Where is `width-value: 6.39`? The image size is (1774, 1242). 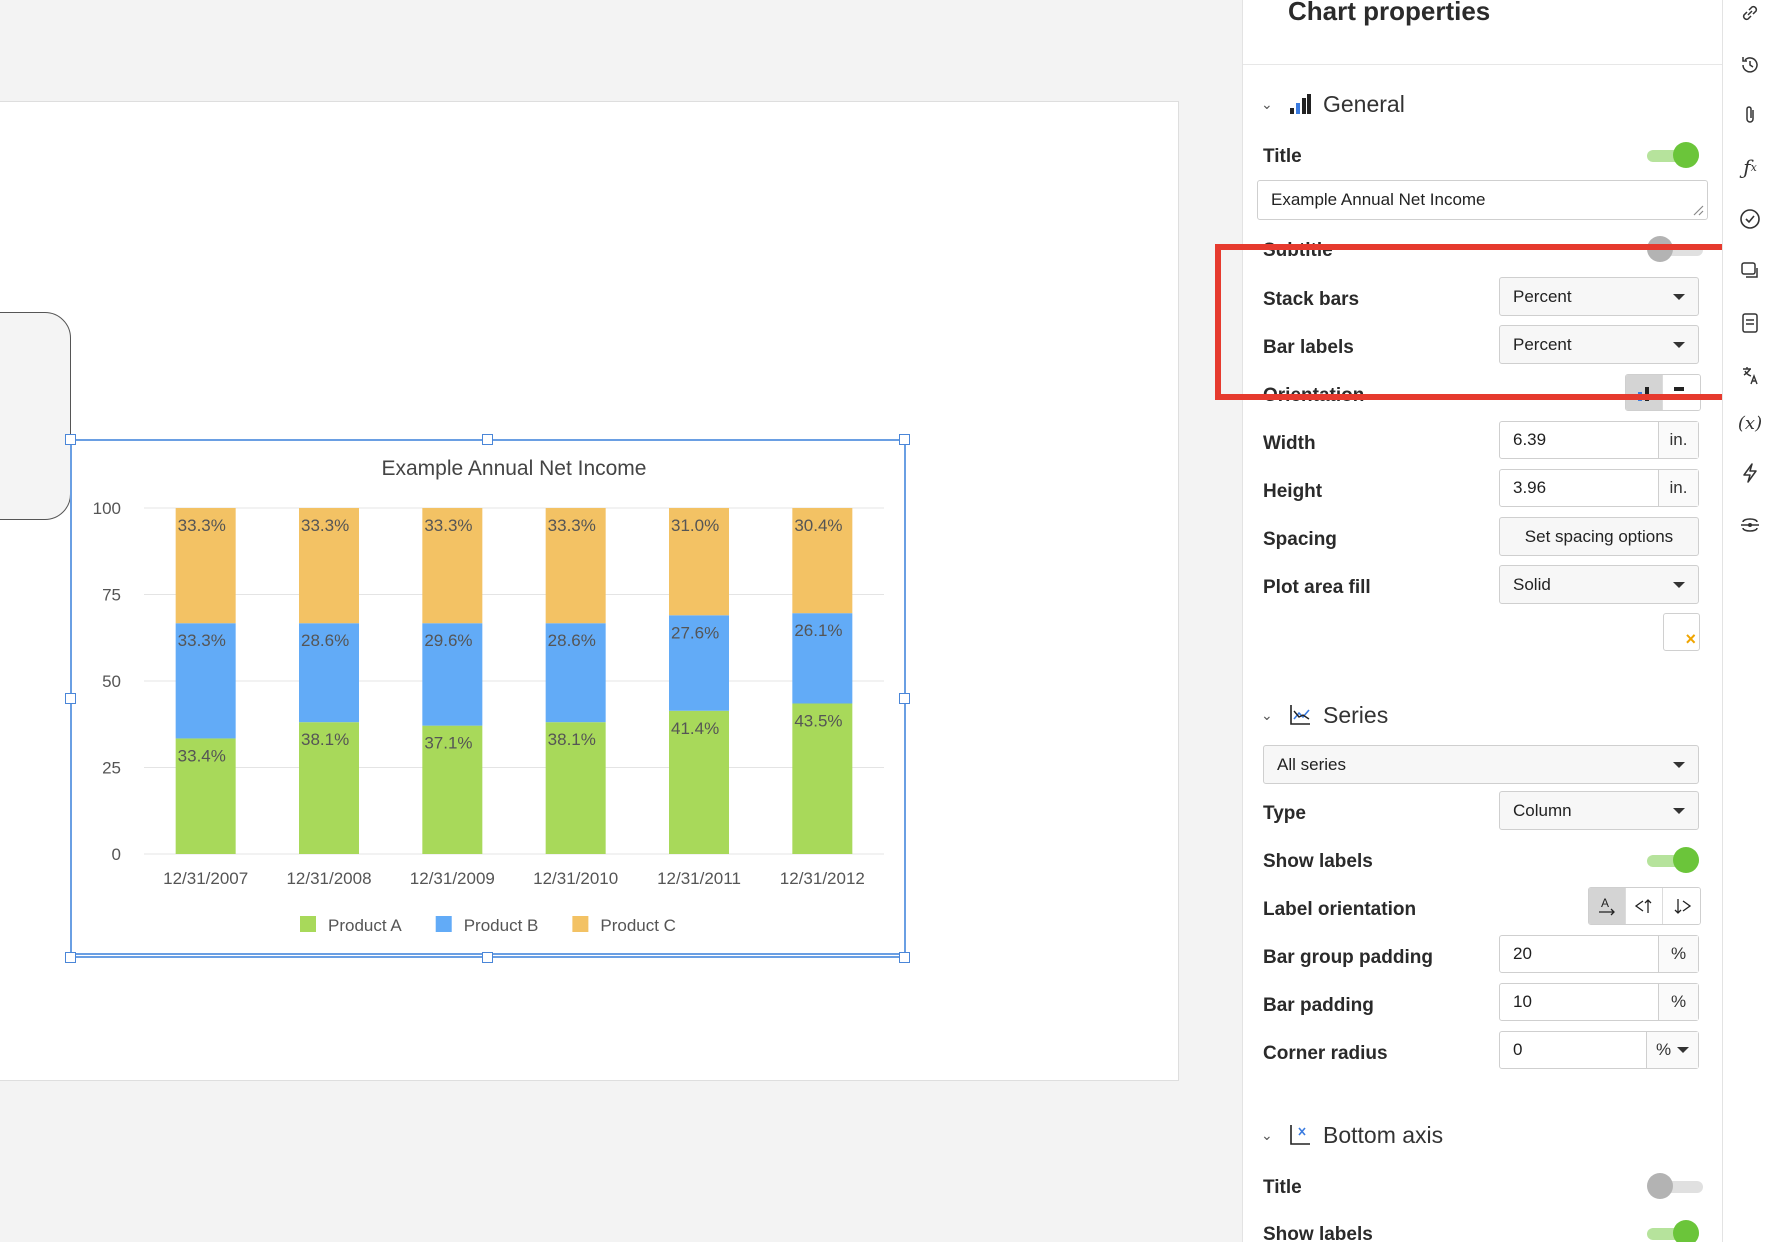 width-value: 6.39 is located at coordinates (1530, 439).